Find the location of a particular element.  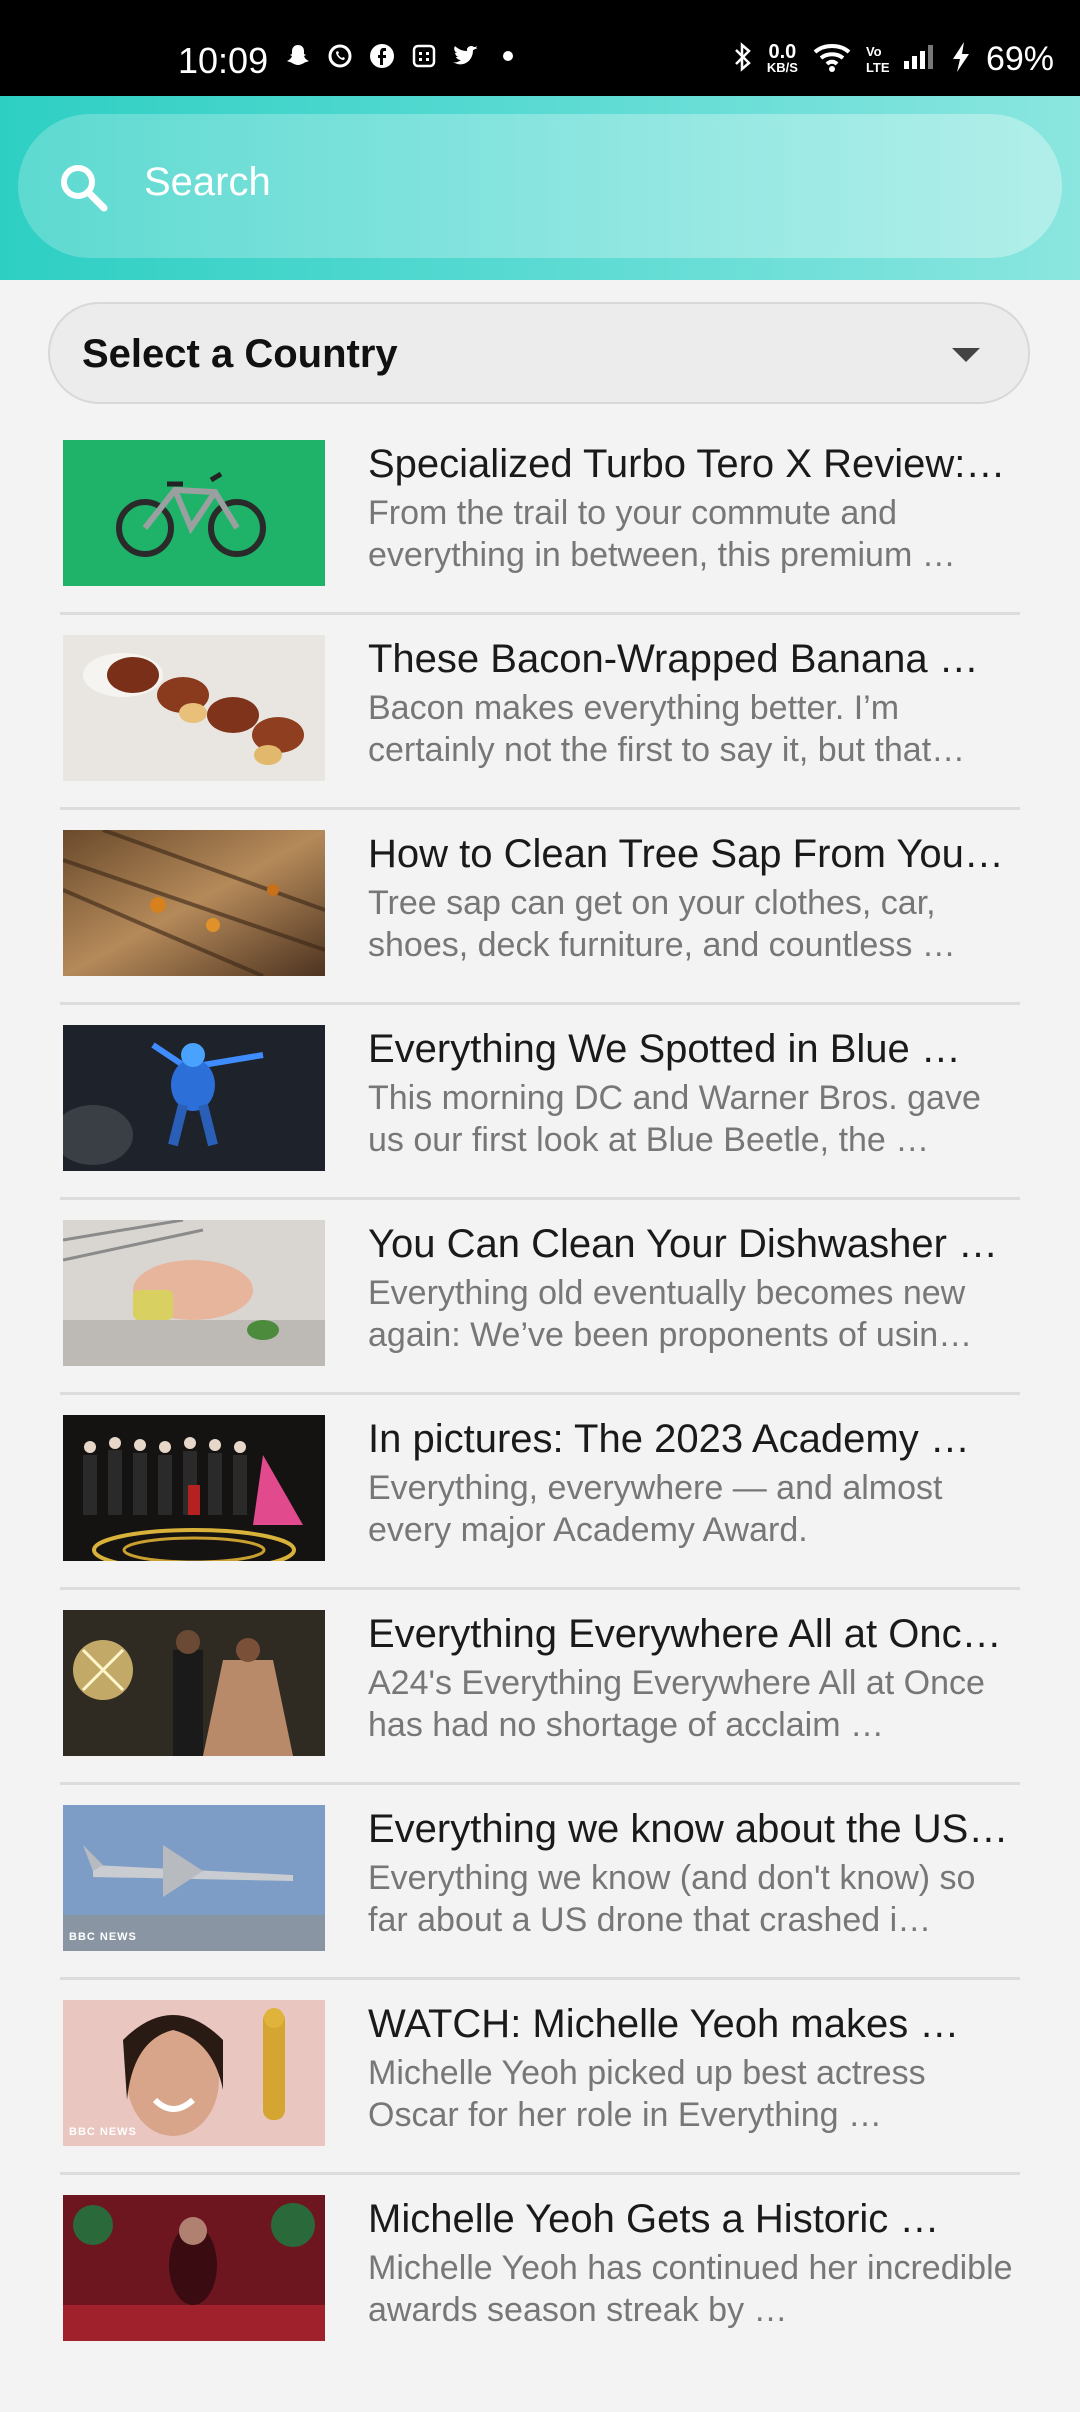

whatsapp-icon is located at coordinates (340, 56).